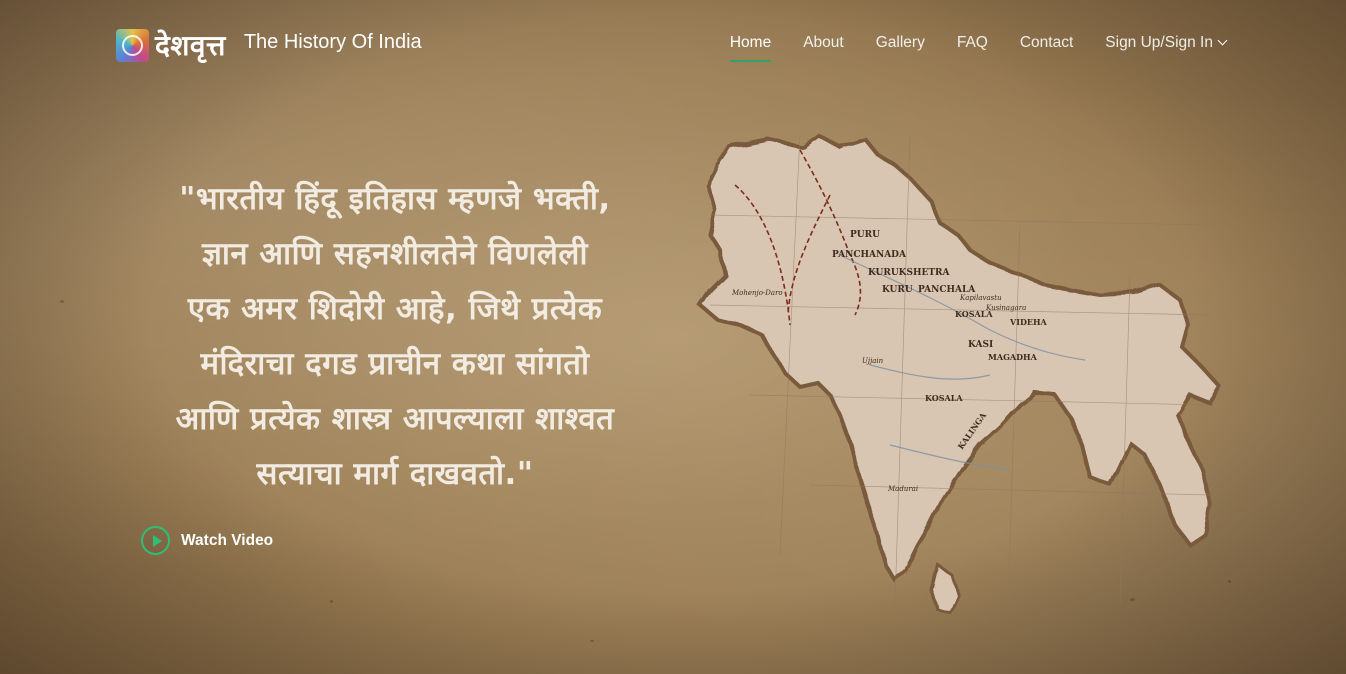 Image resolution: width=1346 pixels, height=674 pixels. Describe the element at coordinates (395, 199) in the screenshot. I see `quote-line: "भारतीय हिंदू इतिहास म्हणजे भक्ती,` at that location.